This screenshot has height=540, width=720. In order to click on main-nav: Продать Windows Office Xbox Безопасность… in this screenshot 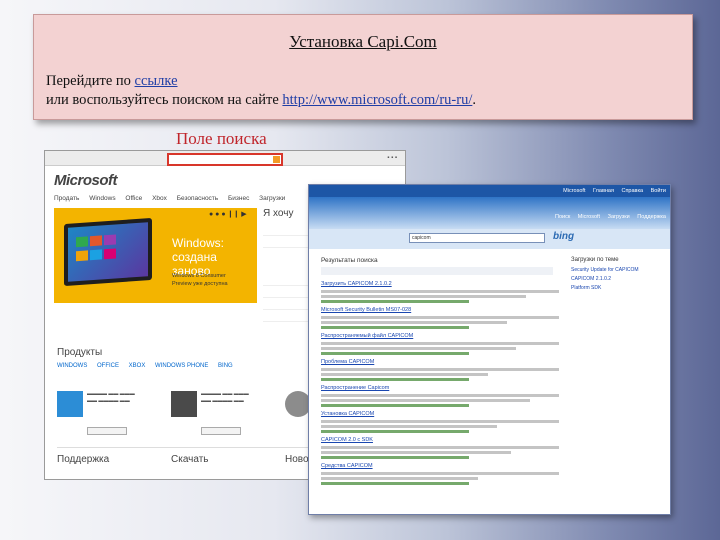, I will do `click(173, 198)`.